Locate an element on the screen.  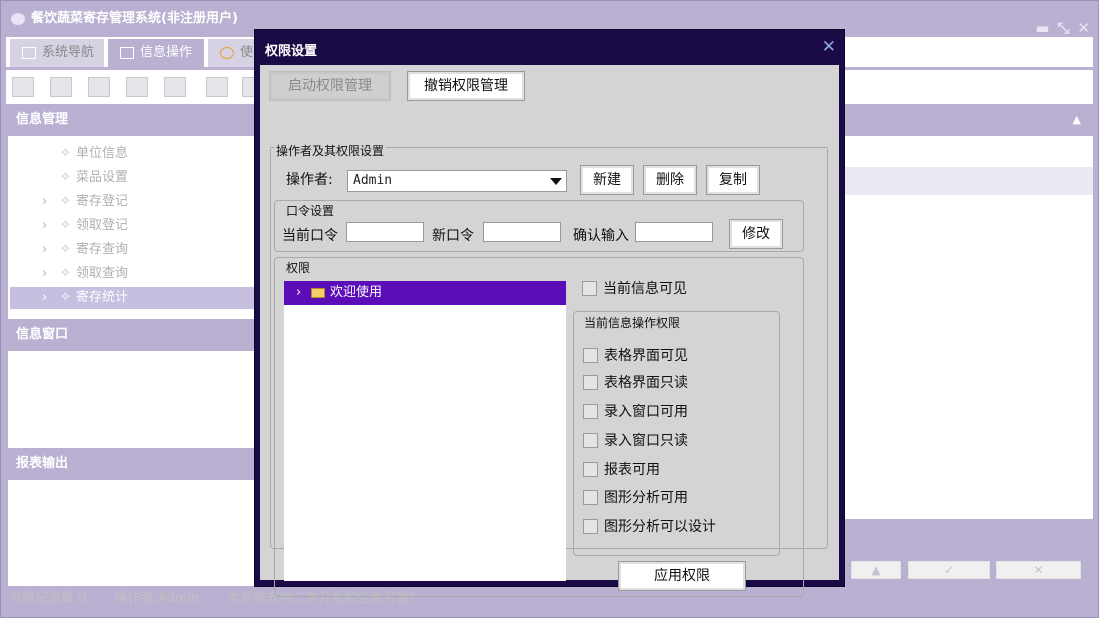
section-title: 信息管理 is located at coordinates (42, 119).